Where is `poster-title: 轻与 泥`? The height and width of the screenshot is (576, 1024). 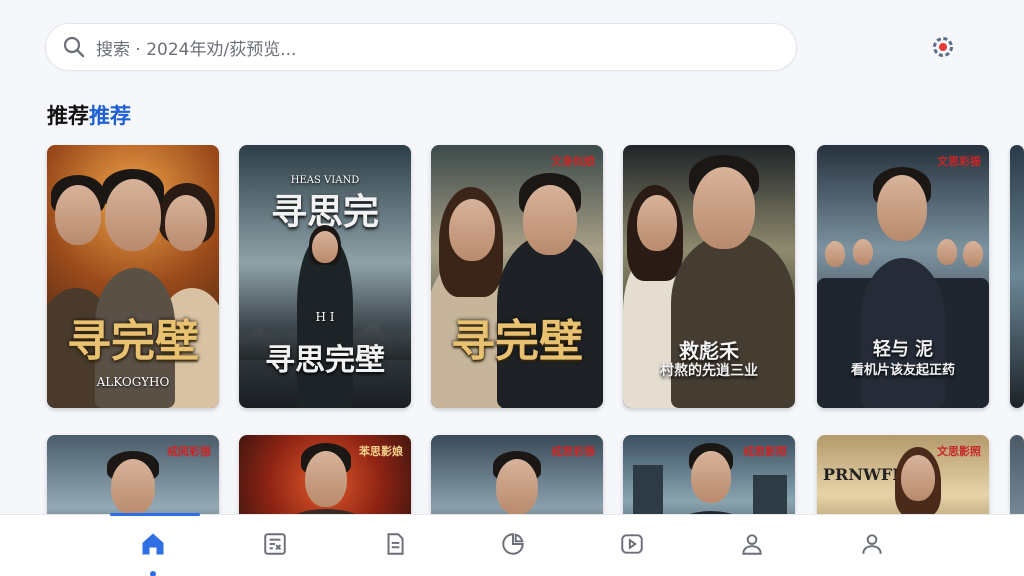 poster-title: 轻与 泥 is located at coordinates (903, 349).